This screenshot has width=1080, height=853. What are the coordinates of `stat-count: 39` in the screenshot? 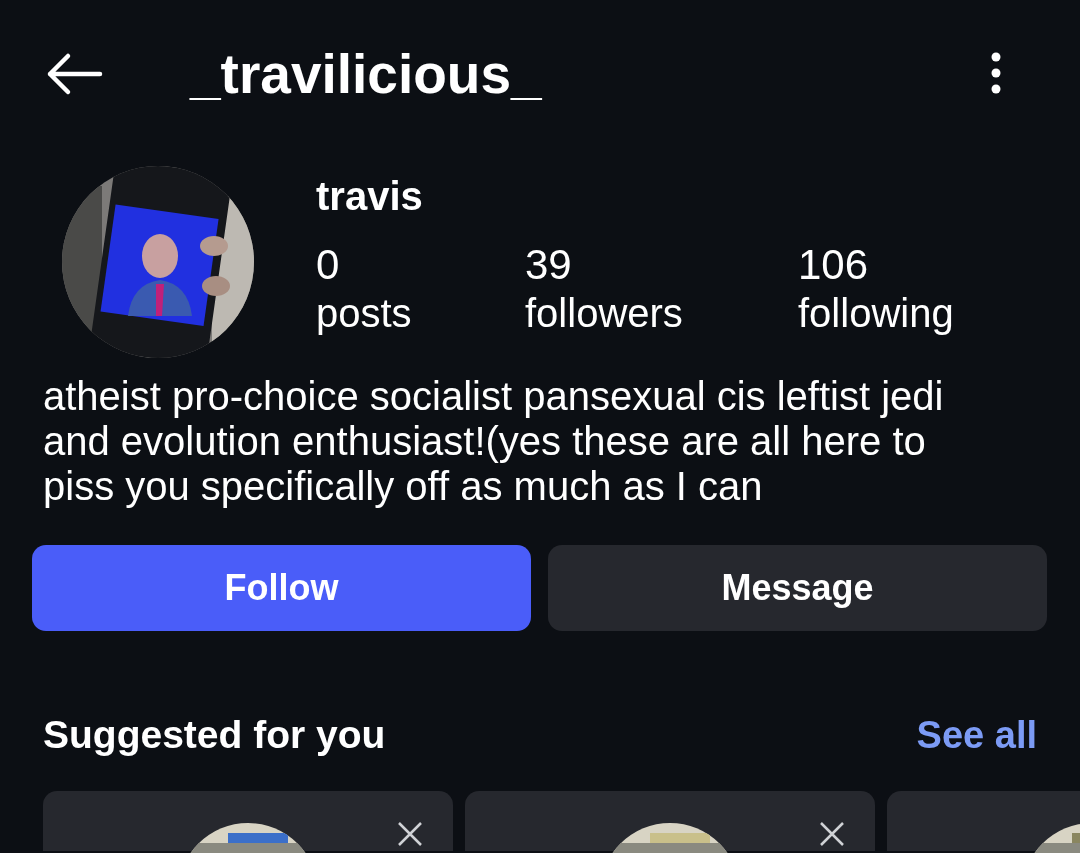 It's located at (549, 265).